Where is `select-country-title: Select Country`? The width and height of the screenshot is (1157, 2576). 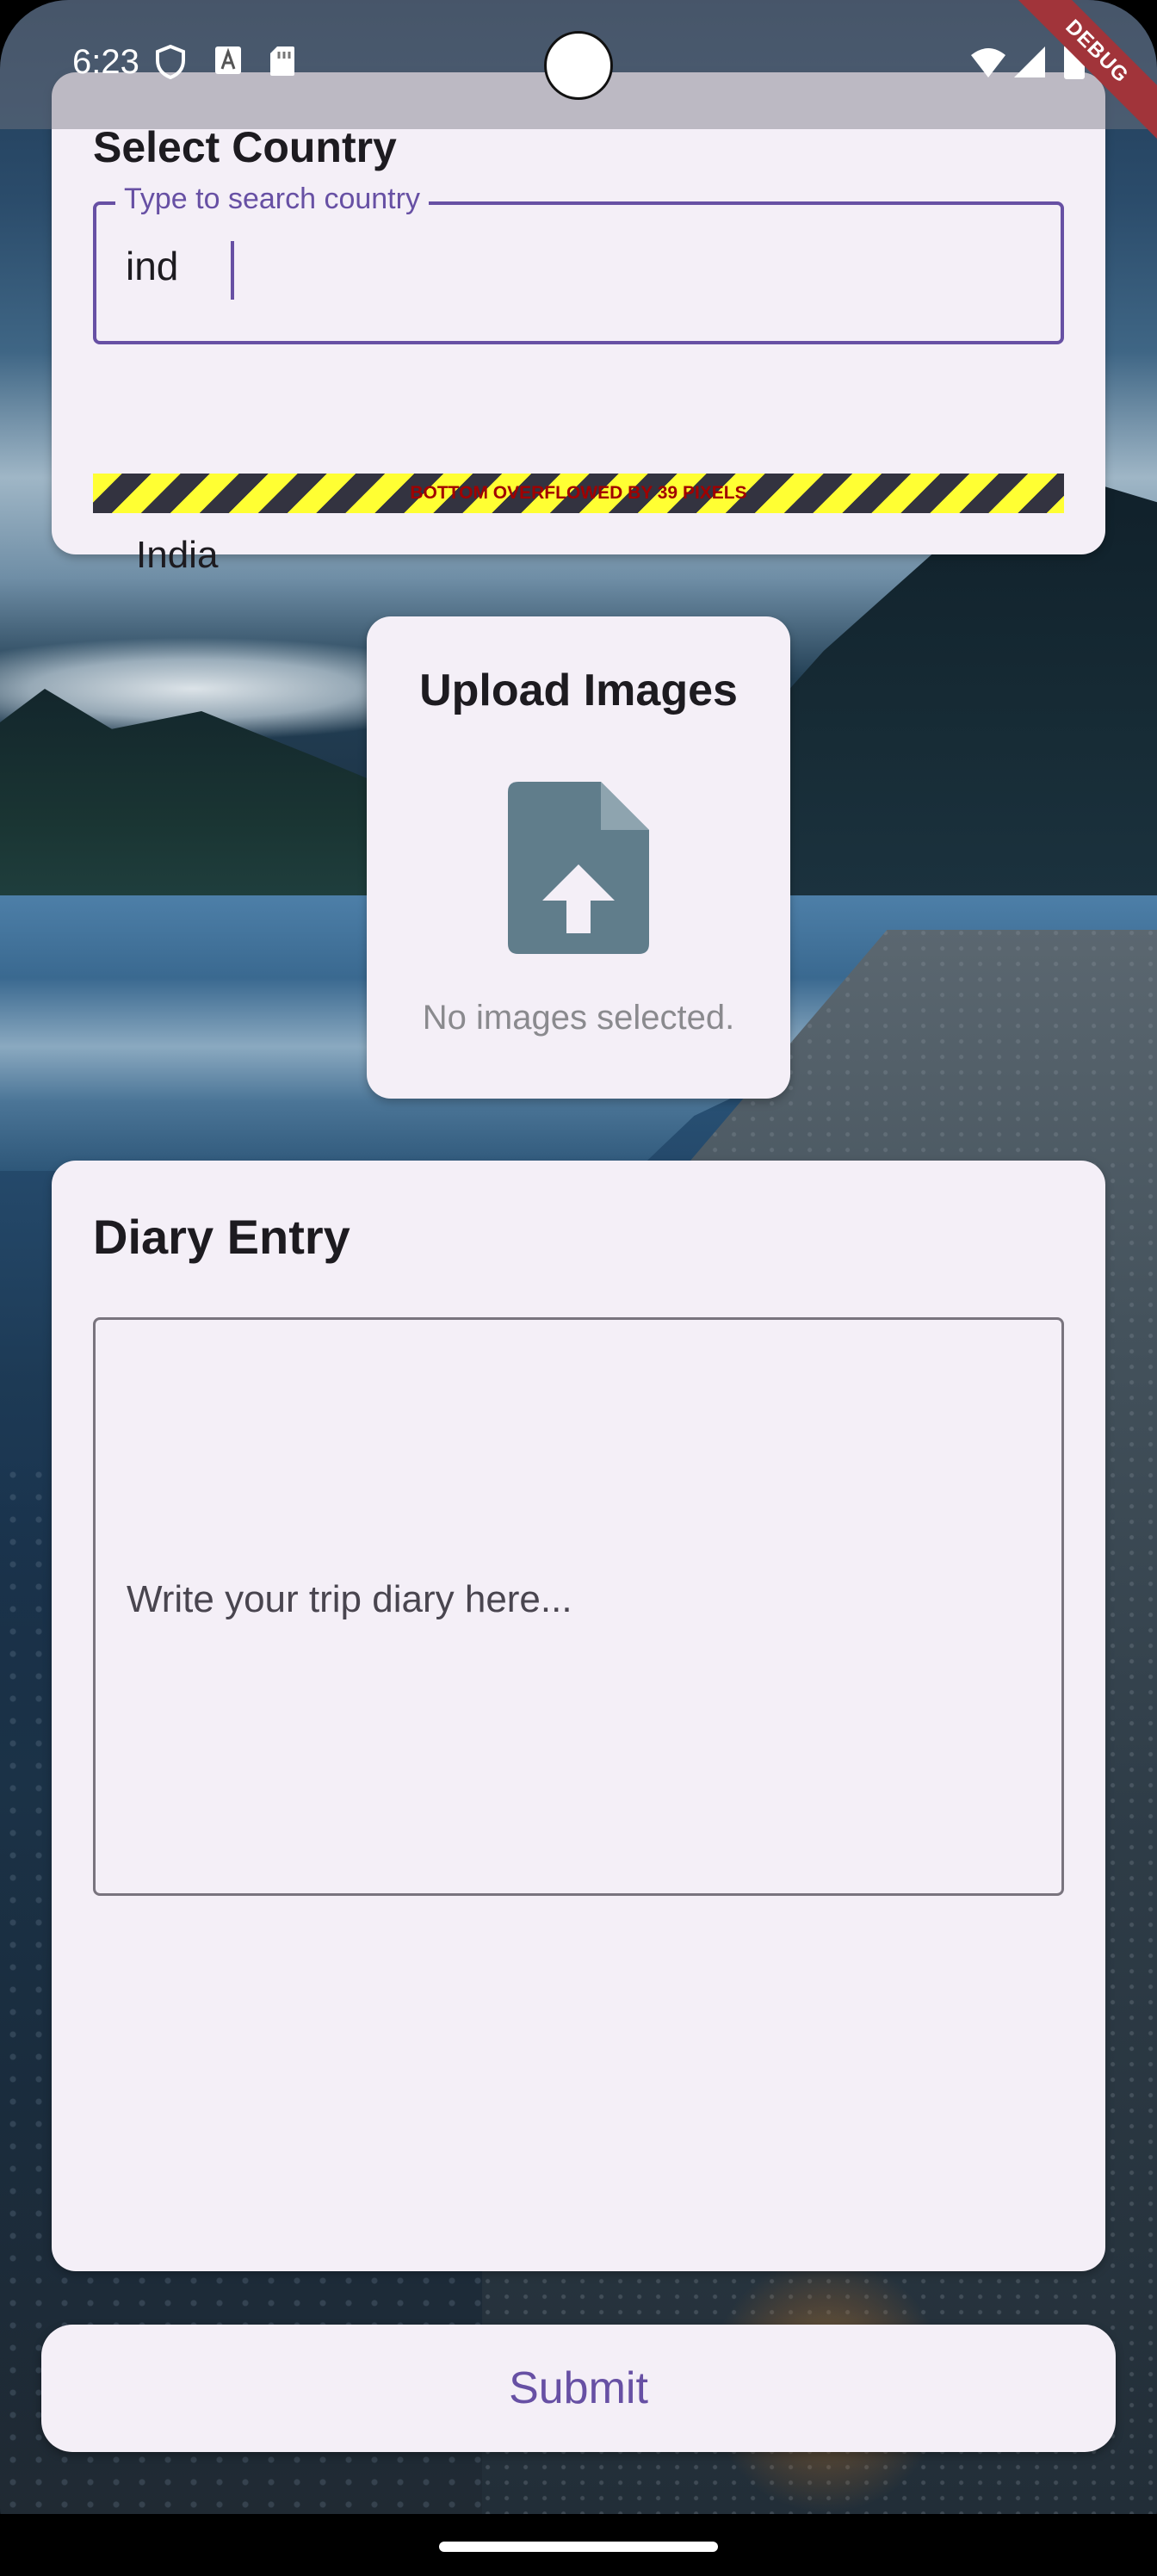
select-country-title: Select Country is located at coordinates (245, 147).